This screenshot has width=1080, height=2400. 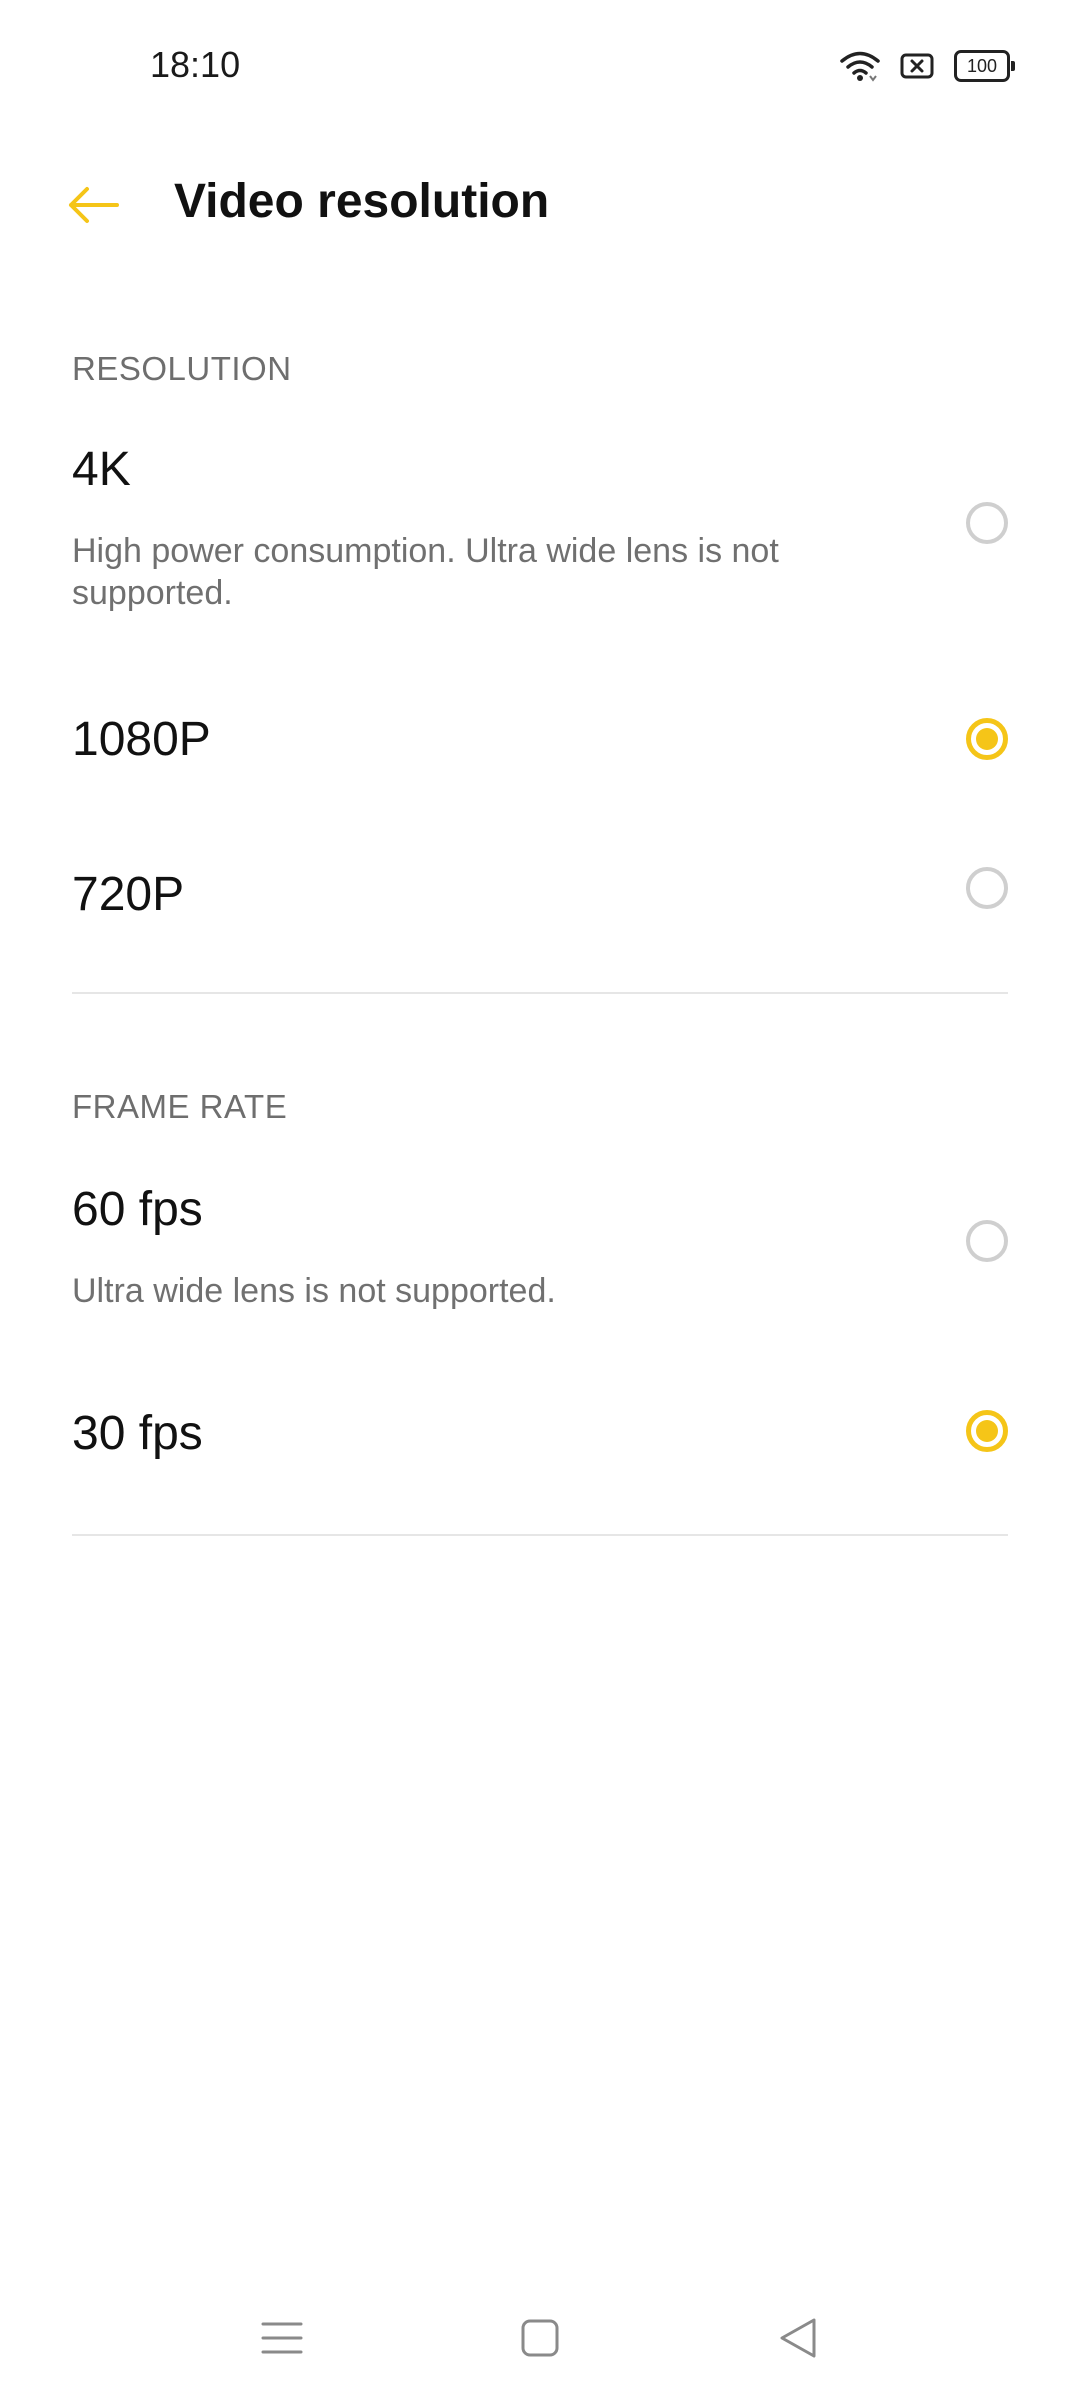 What do you see at coordinates (101, 469) in the screenshot?
I see `option-label: 4K` at bounding box center [101, 469].